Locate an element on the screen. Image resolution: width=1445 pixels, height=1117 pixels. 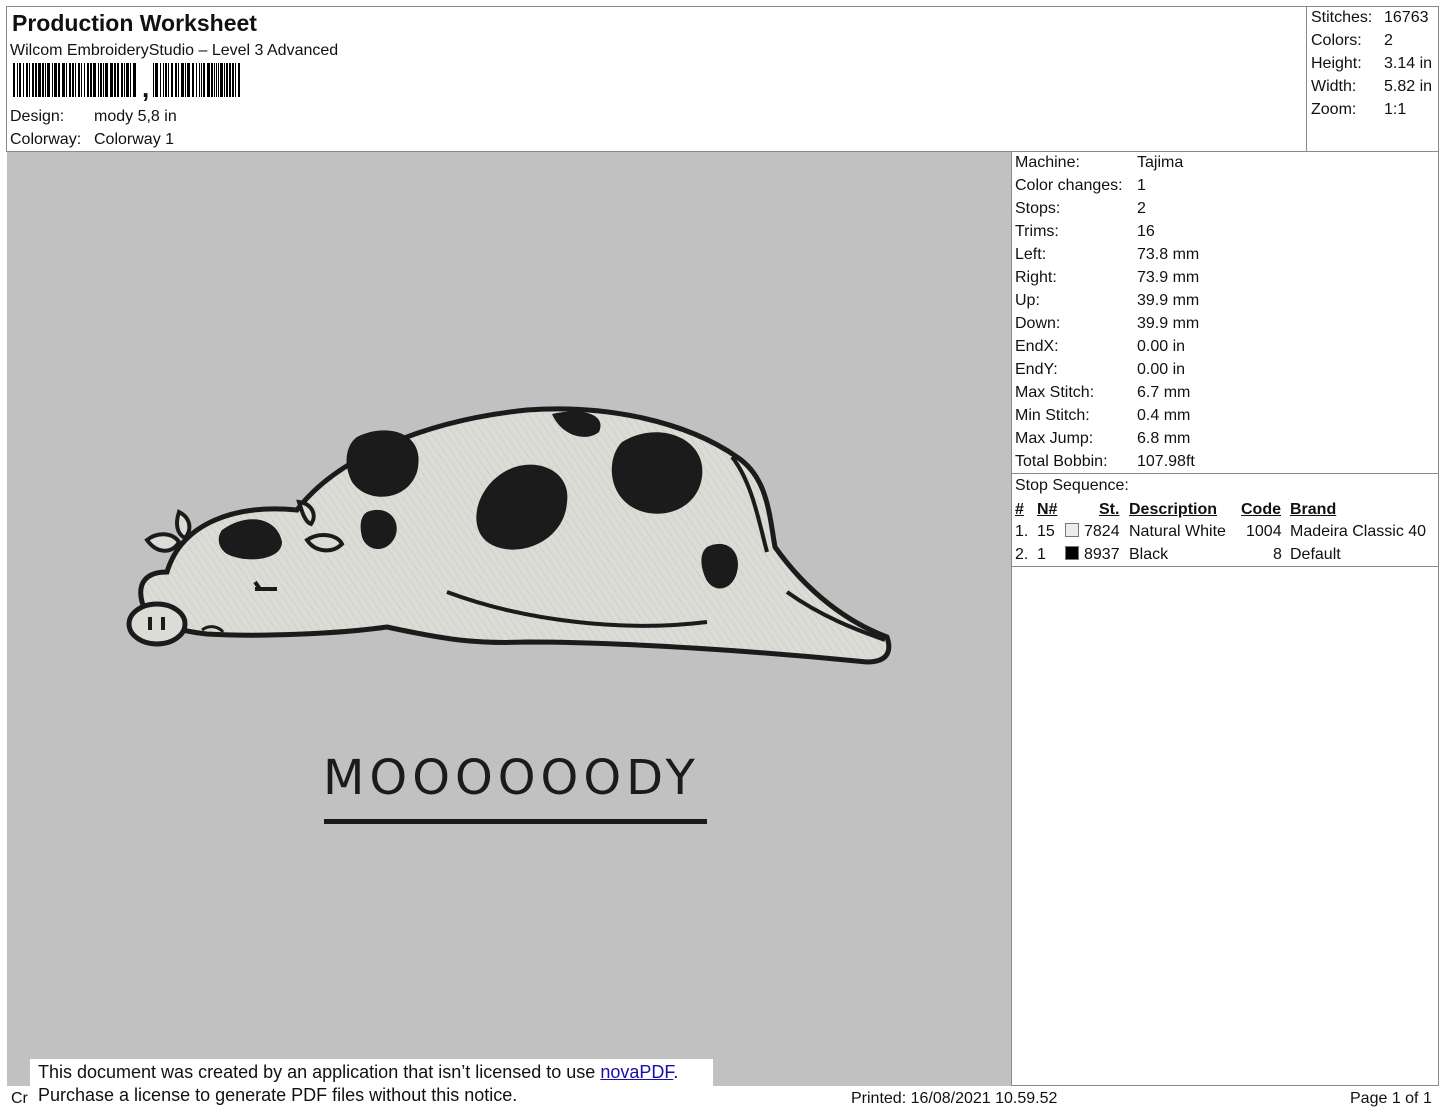
spec-value: 6.8 mm is located at coordinates (1164, 438).